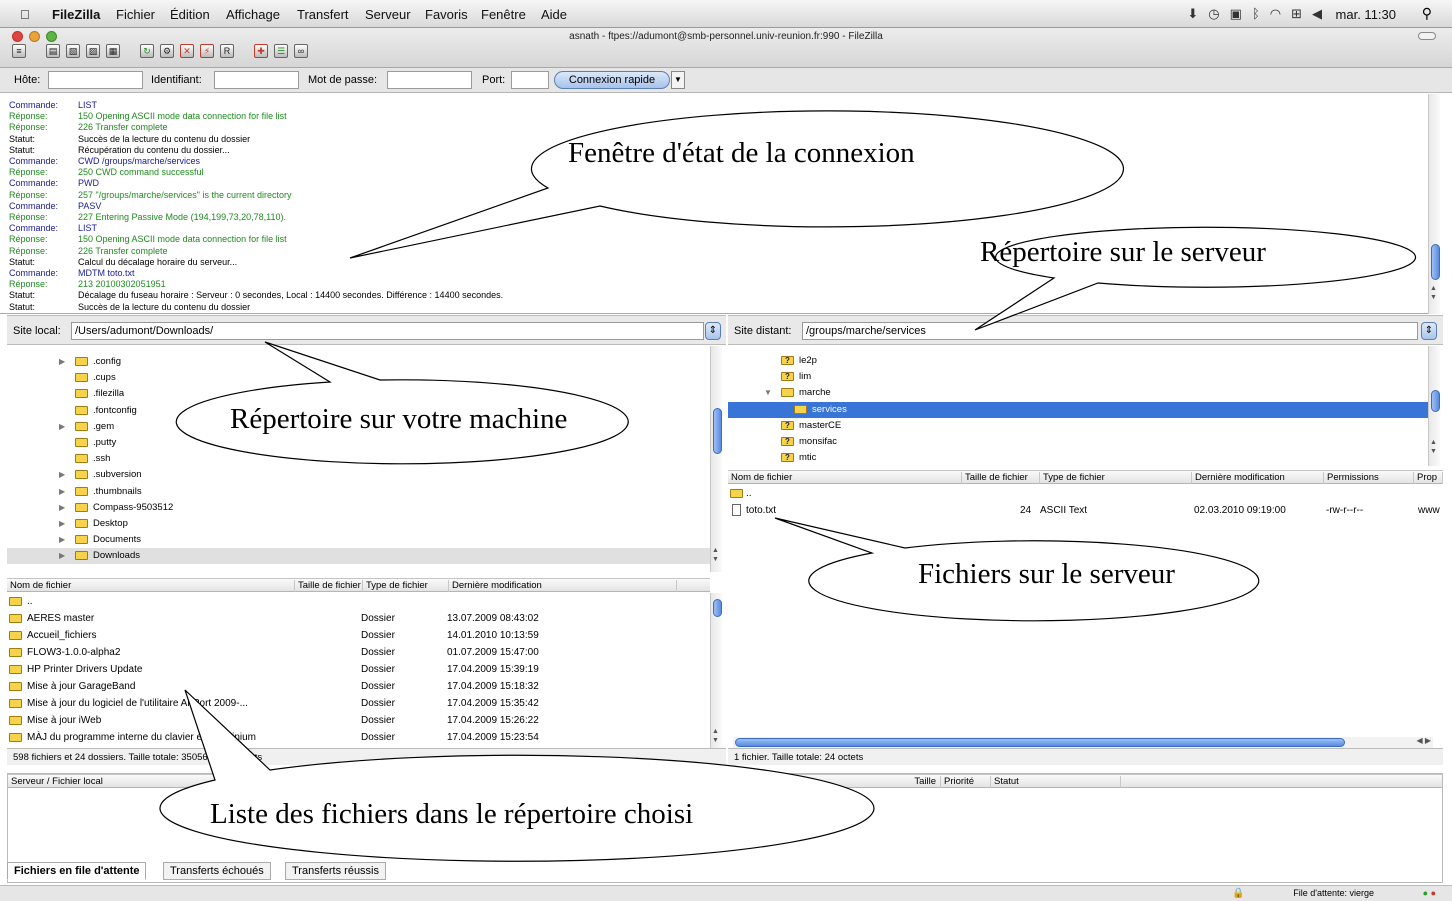  I want to click on host-input, so click(95, 80).